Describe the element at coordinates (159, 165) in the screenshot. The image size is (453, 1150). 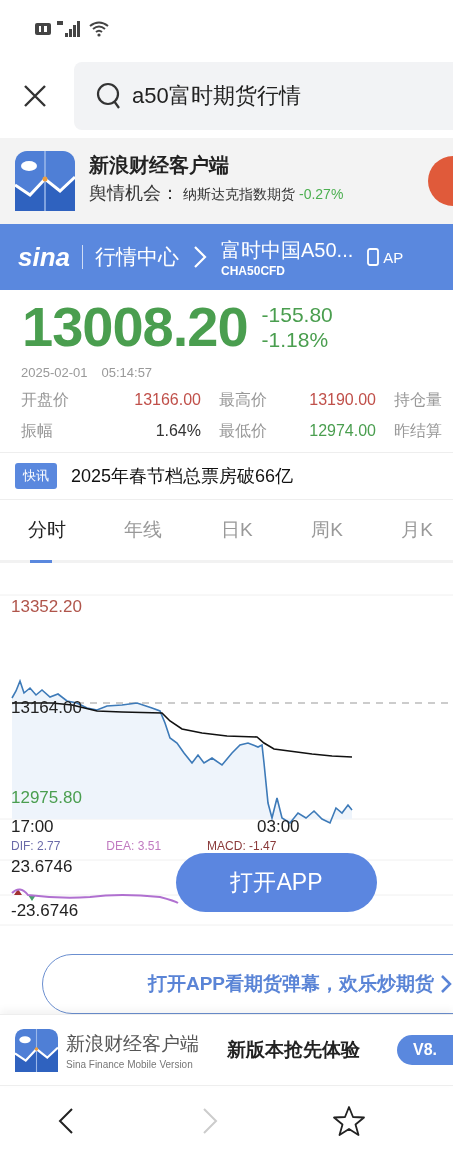
I see `app-title: 新浪财经客户端` at that location.